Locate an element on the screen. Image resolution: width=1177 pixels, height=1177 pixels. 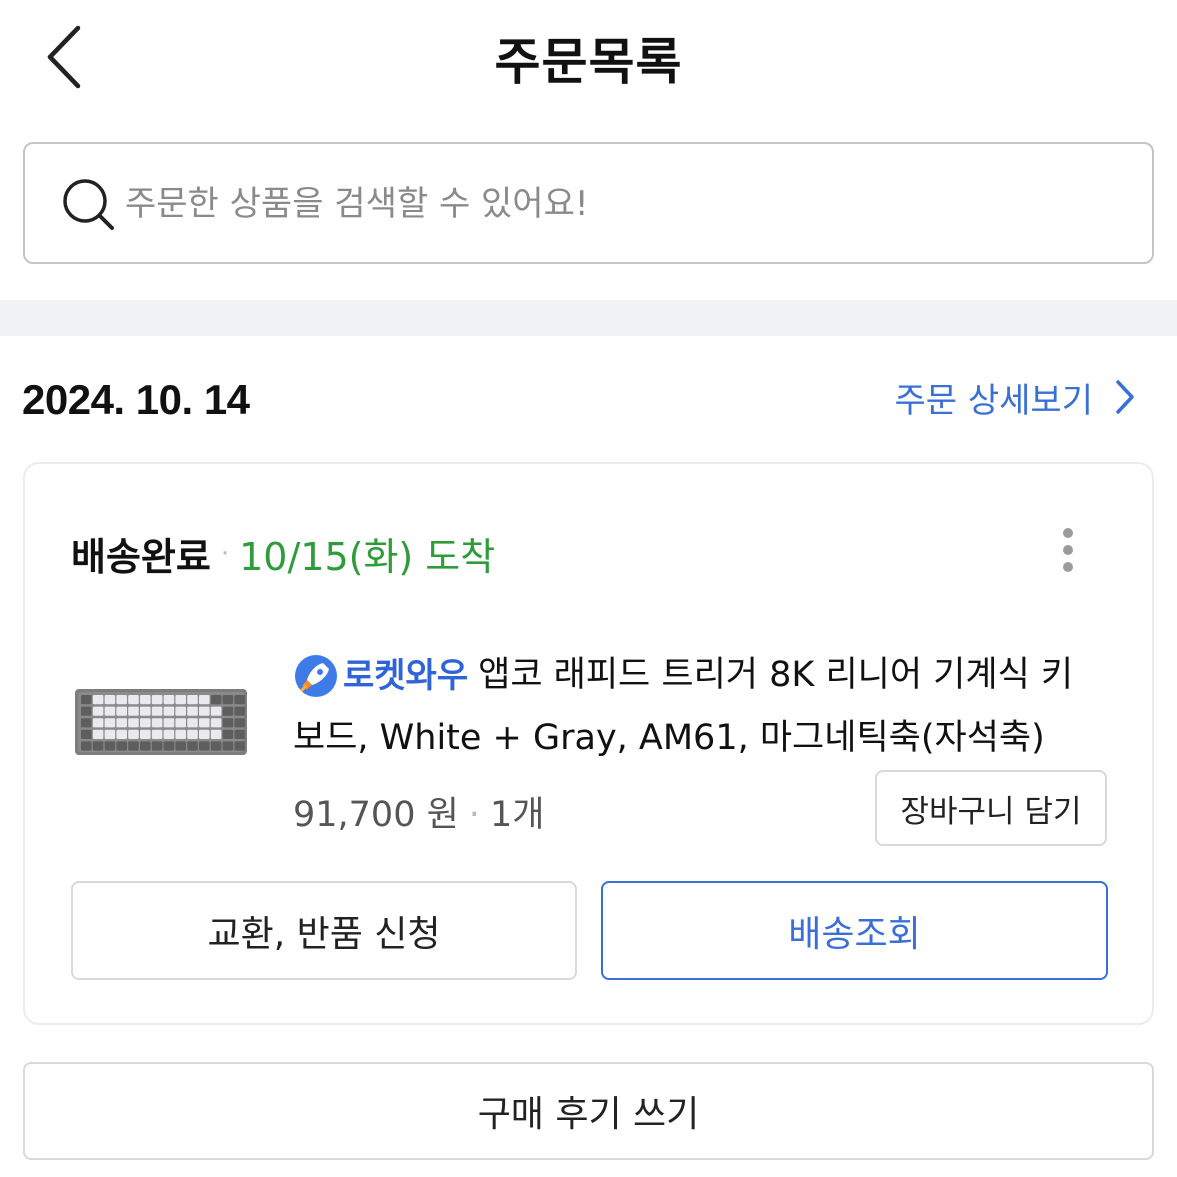
delivery-status-row: 배송완료 · 10/15(화) 도착 is located at coordinates (283, 553).